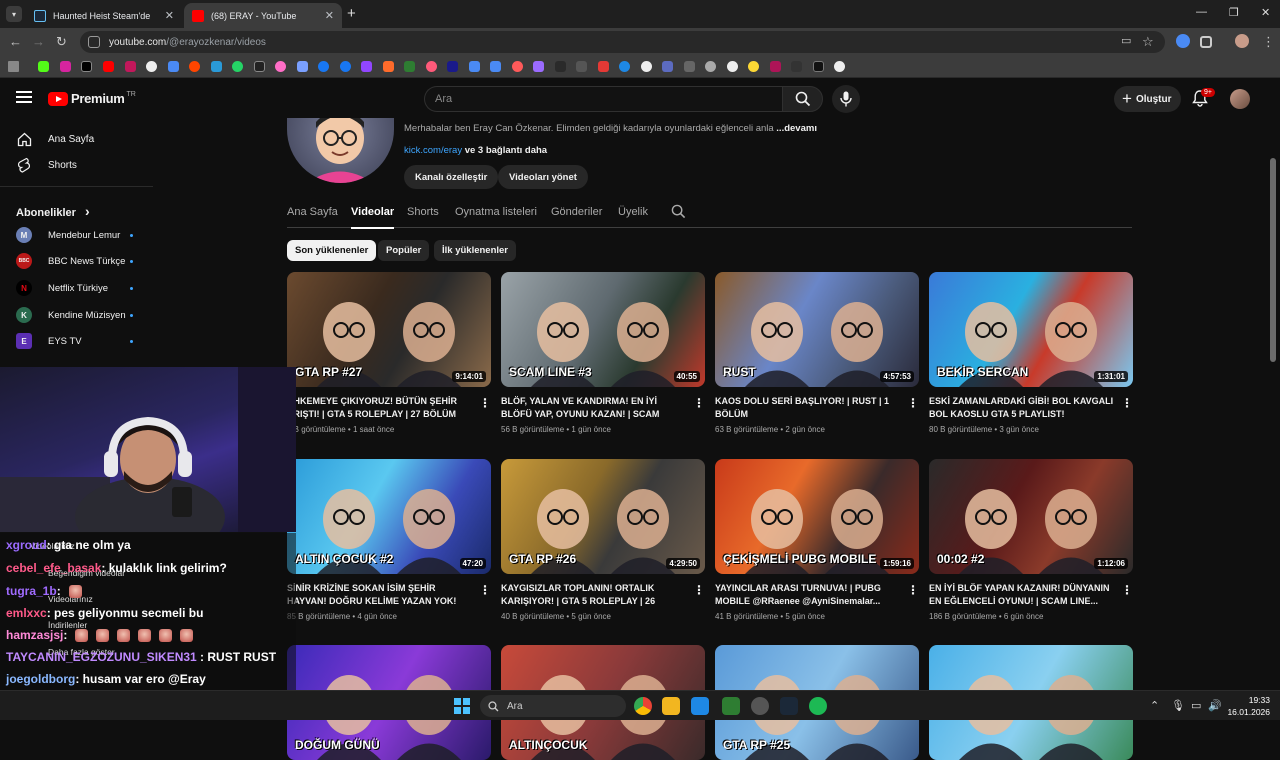 The image size is (1280, 760). What do you see at coordinates (475, 150) in the screenshot?
I see `channel-links: kick.com/eray ve 3 bağlantı daha` at bounding box center [475, 150].